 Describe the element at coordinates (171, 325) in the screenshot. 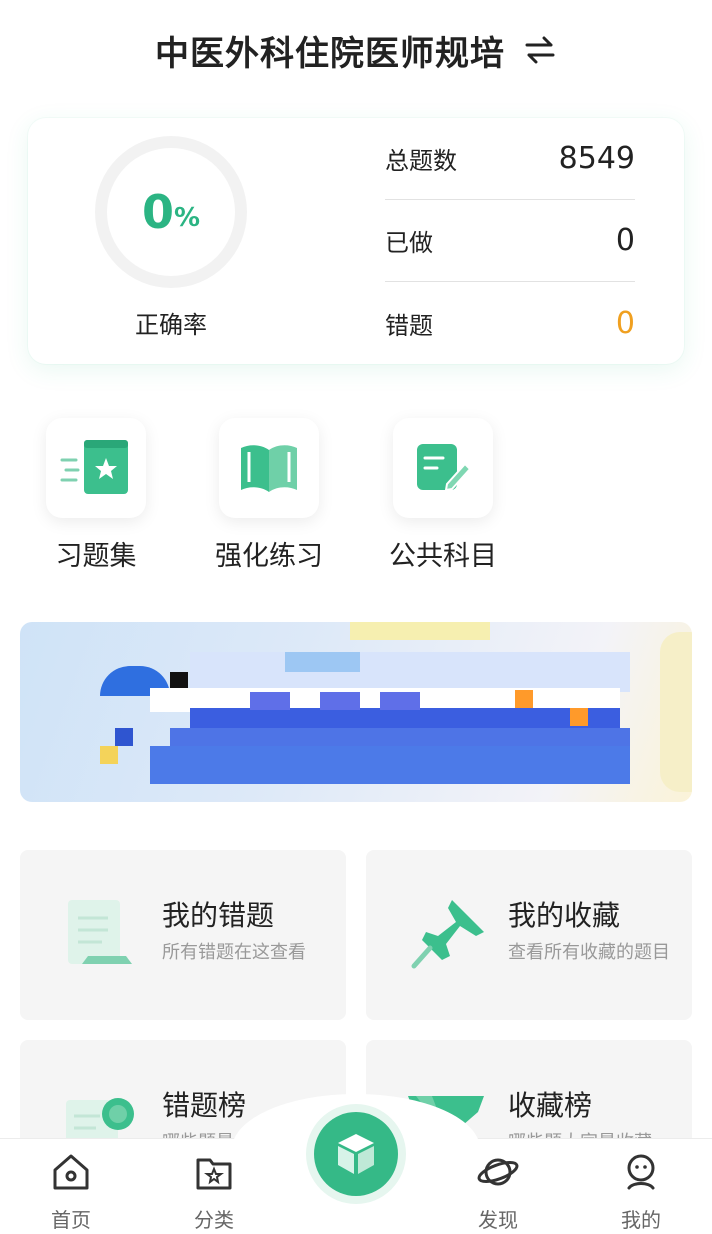

I see `accuracy-label: 正确率` at that location.